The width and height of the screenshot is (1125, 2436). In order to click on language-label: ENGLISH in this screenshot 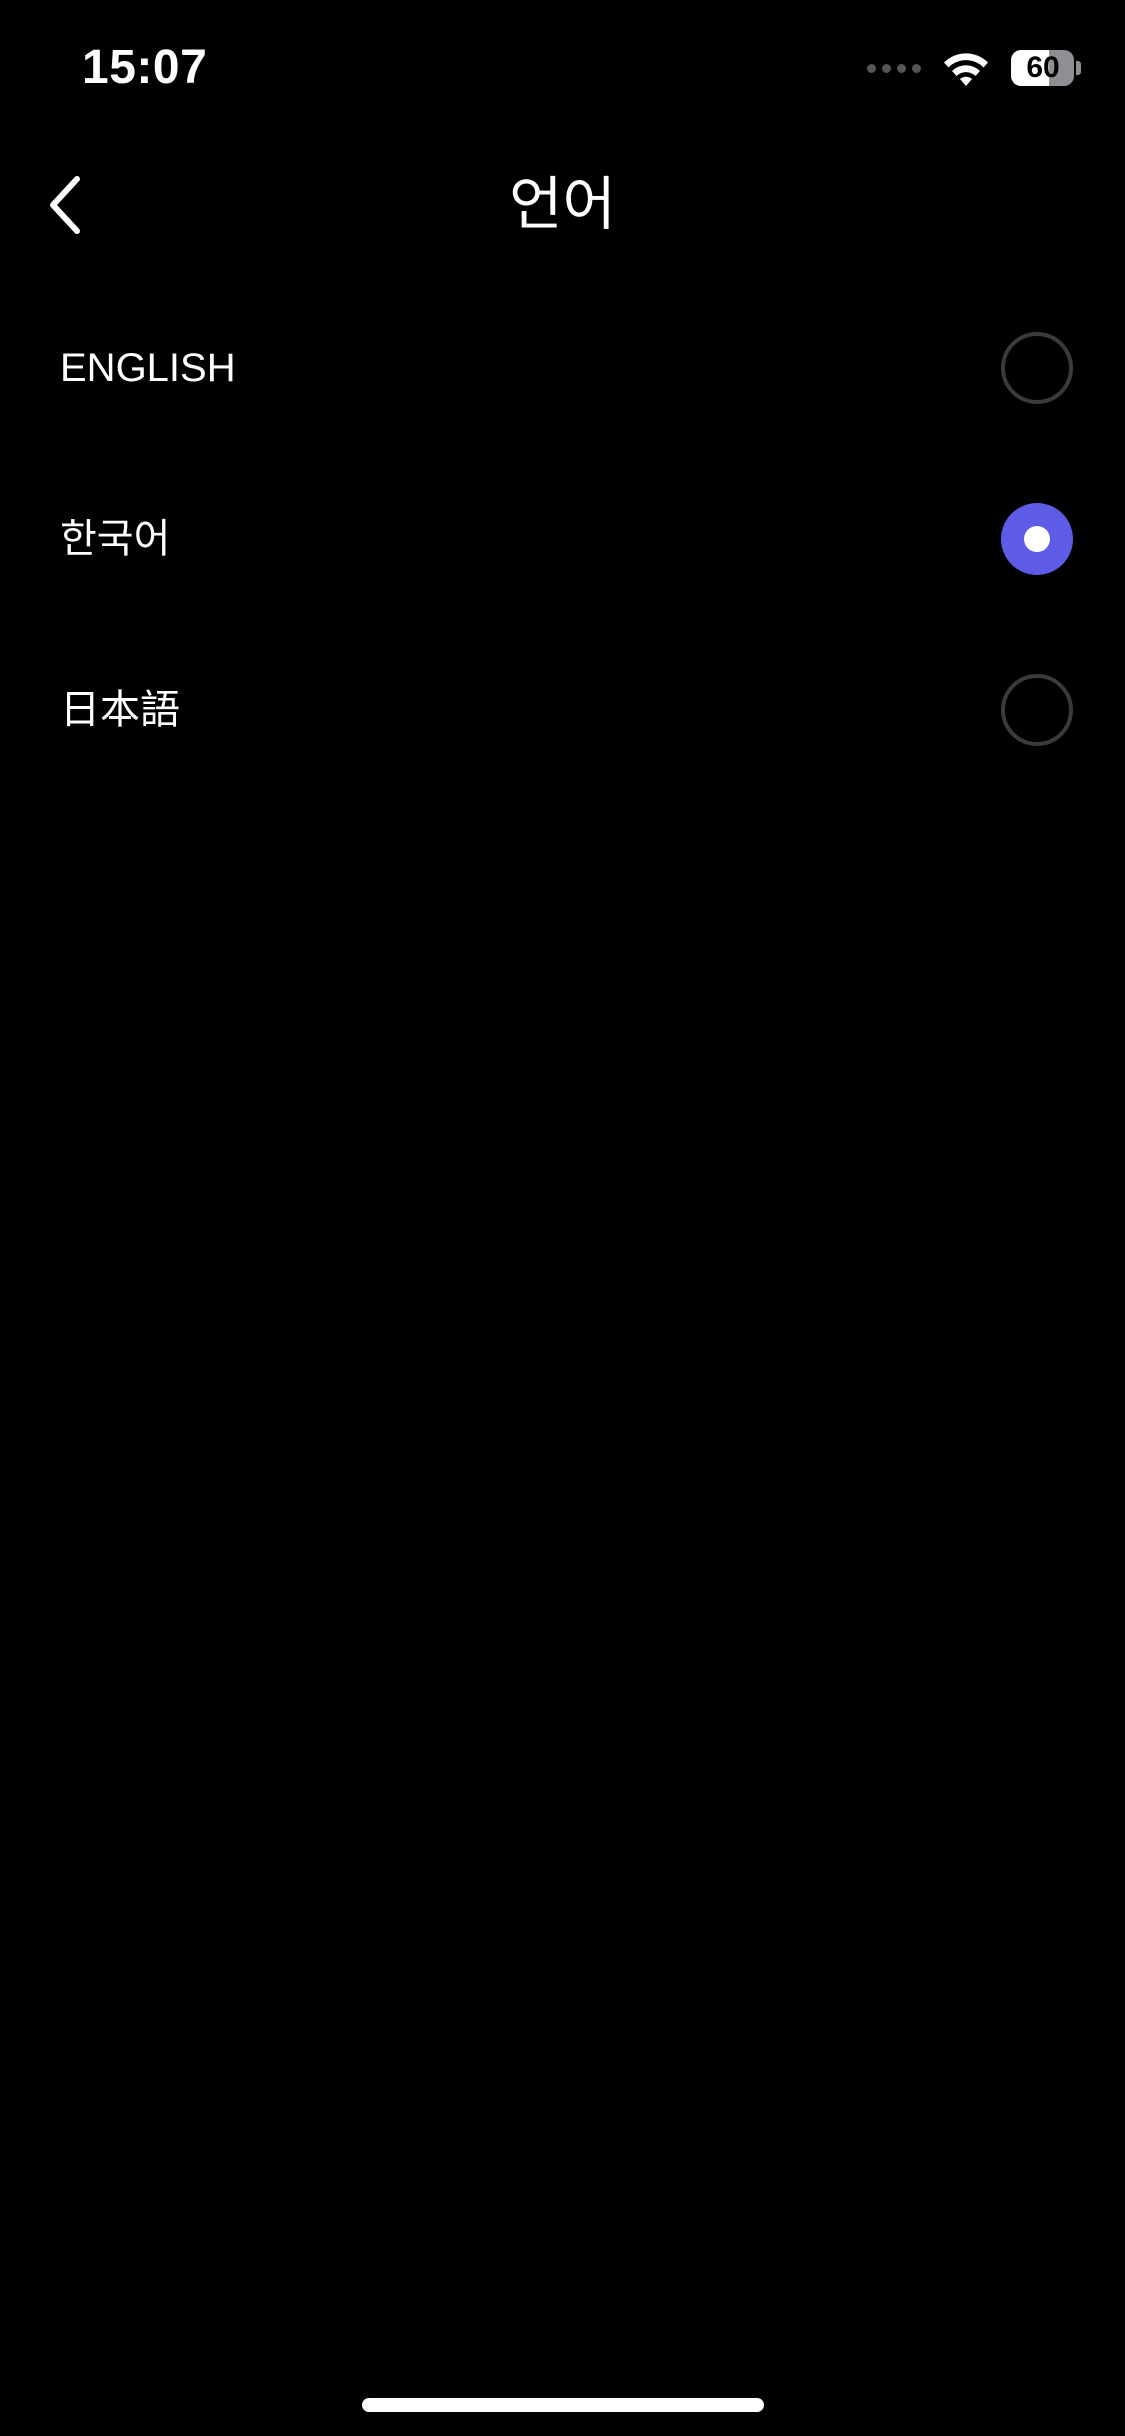, I will do `click(148, 368)`.